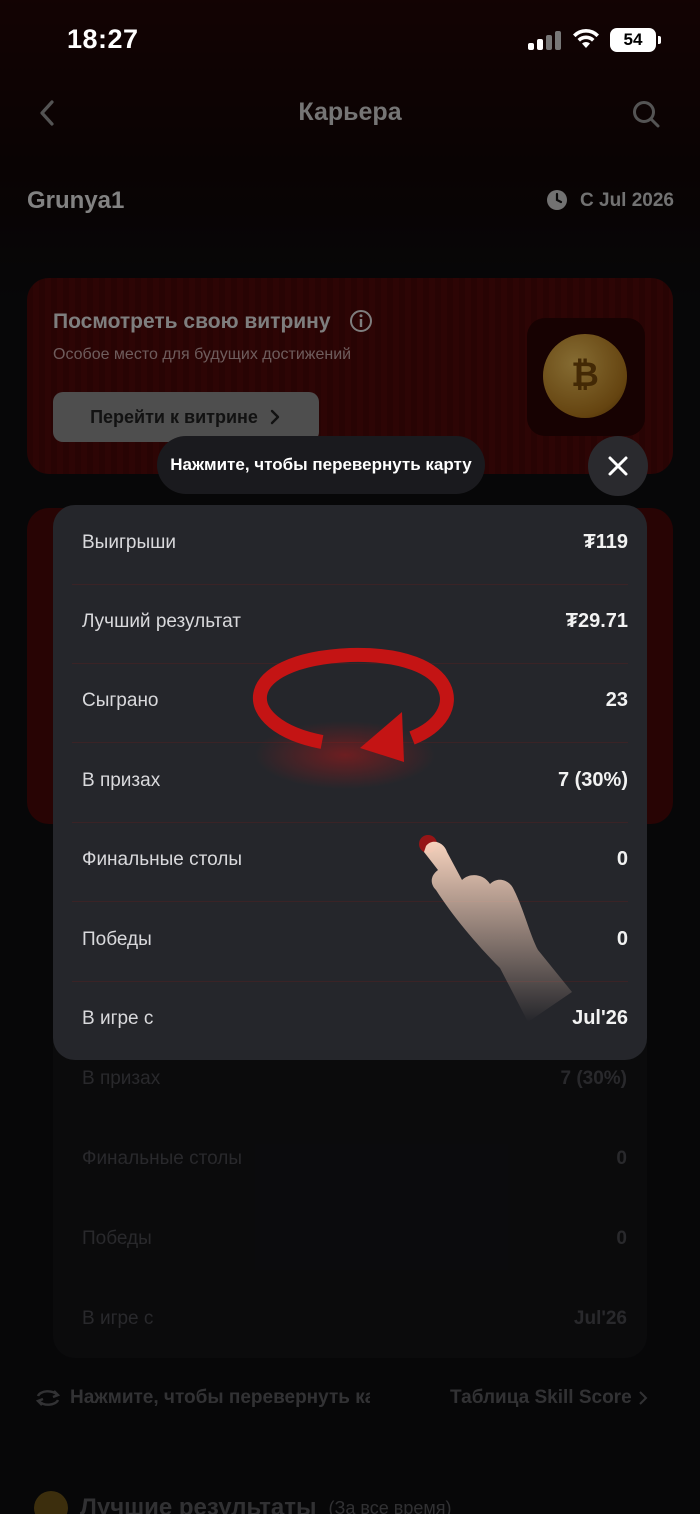 This screenshot has height=1514, width=700. Describe the element at coordinates (103, 39) in the screenshot. I see `status-time: 18:27` at that location.